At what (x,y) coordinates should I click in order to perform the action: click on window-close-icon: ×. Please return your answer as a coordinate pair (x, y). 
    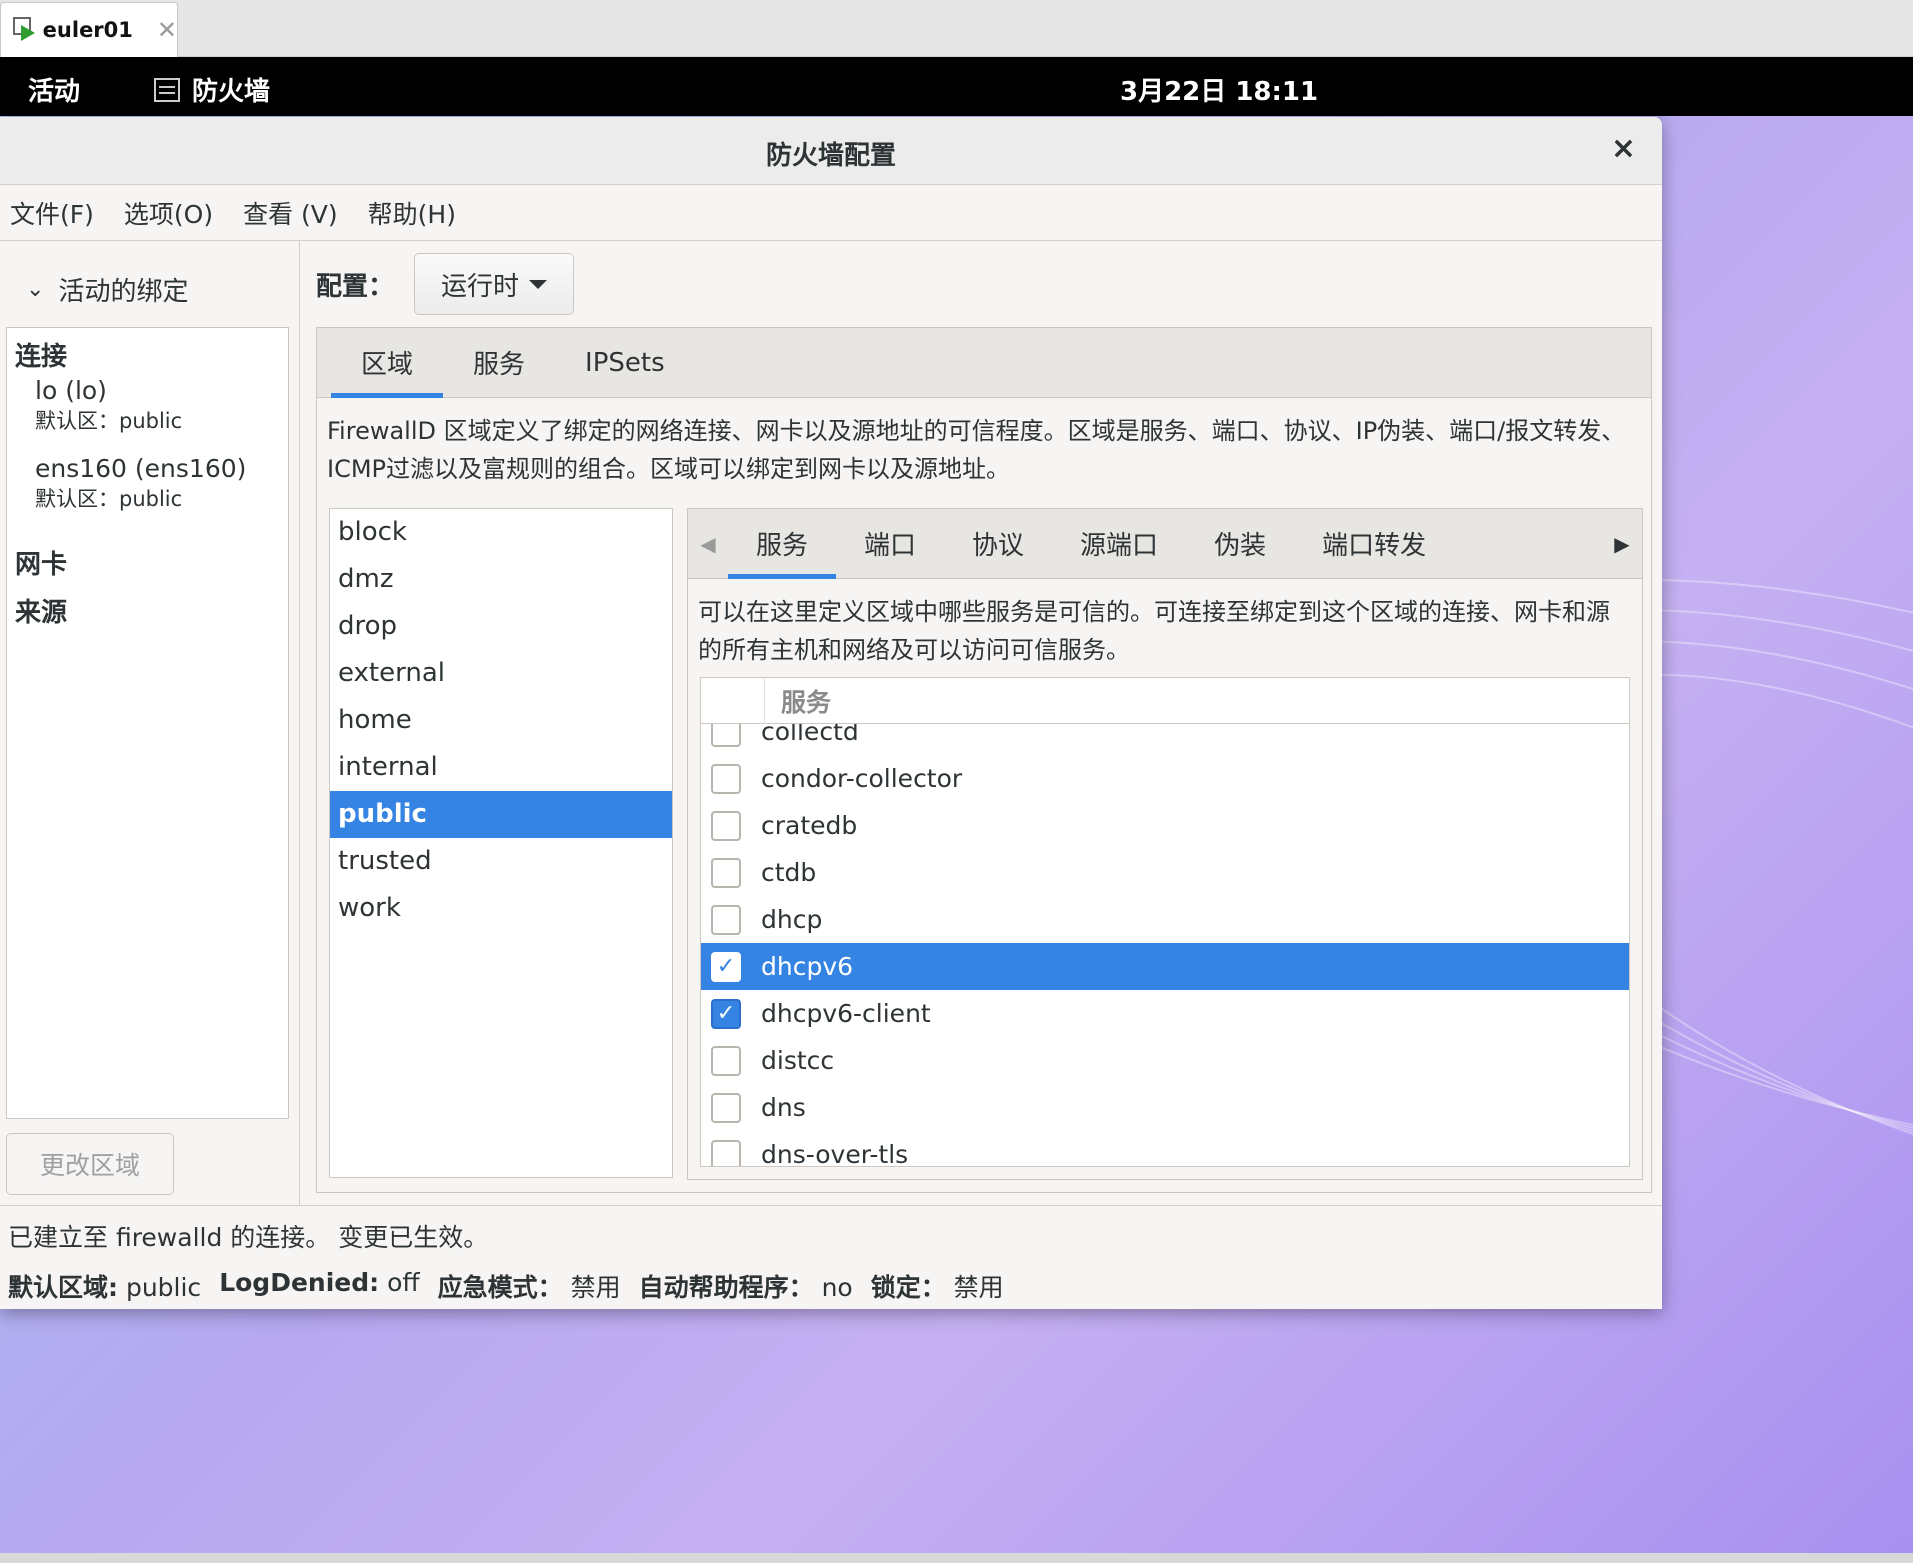
    Looking at the image, I should click on (1623, 148).